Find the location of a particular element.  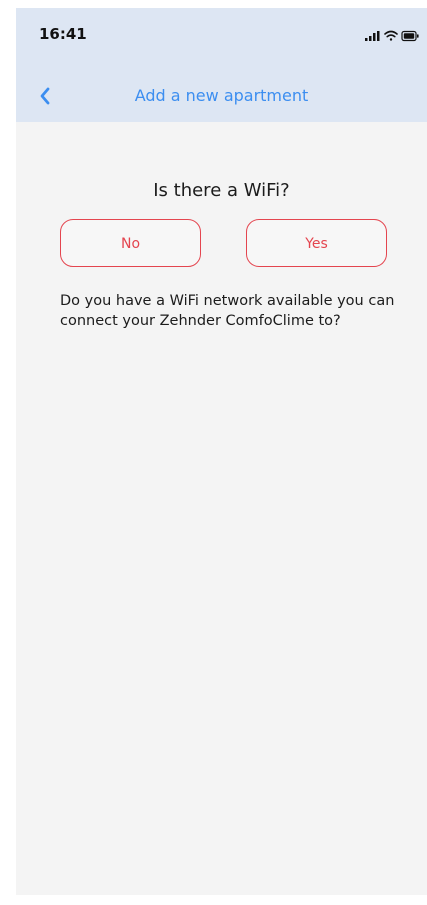

battery-icon is located at coordinates (410, 36).